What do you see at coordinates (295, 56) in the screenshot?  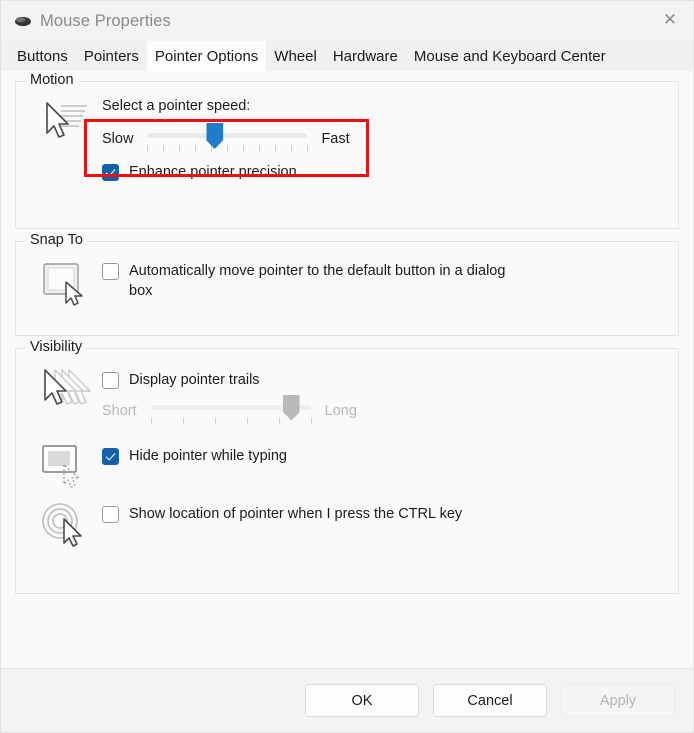 I see `tab-wheel: Wheel` at bounding box center [295, 56].